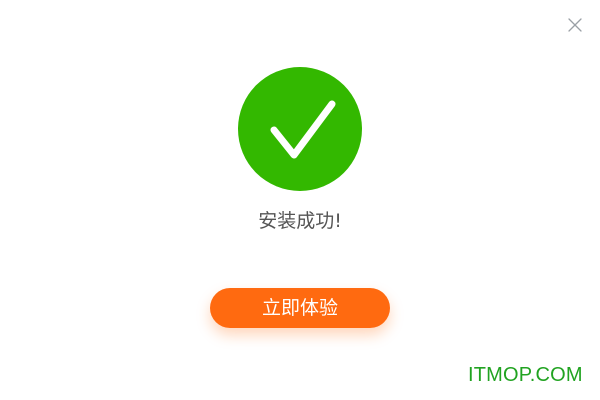  I want to click on site-watermark: ITMOP.COM, so click(525, 375).